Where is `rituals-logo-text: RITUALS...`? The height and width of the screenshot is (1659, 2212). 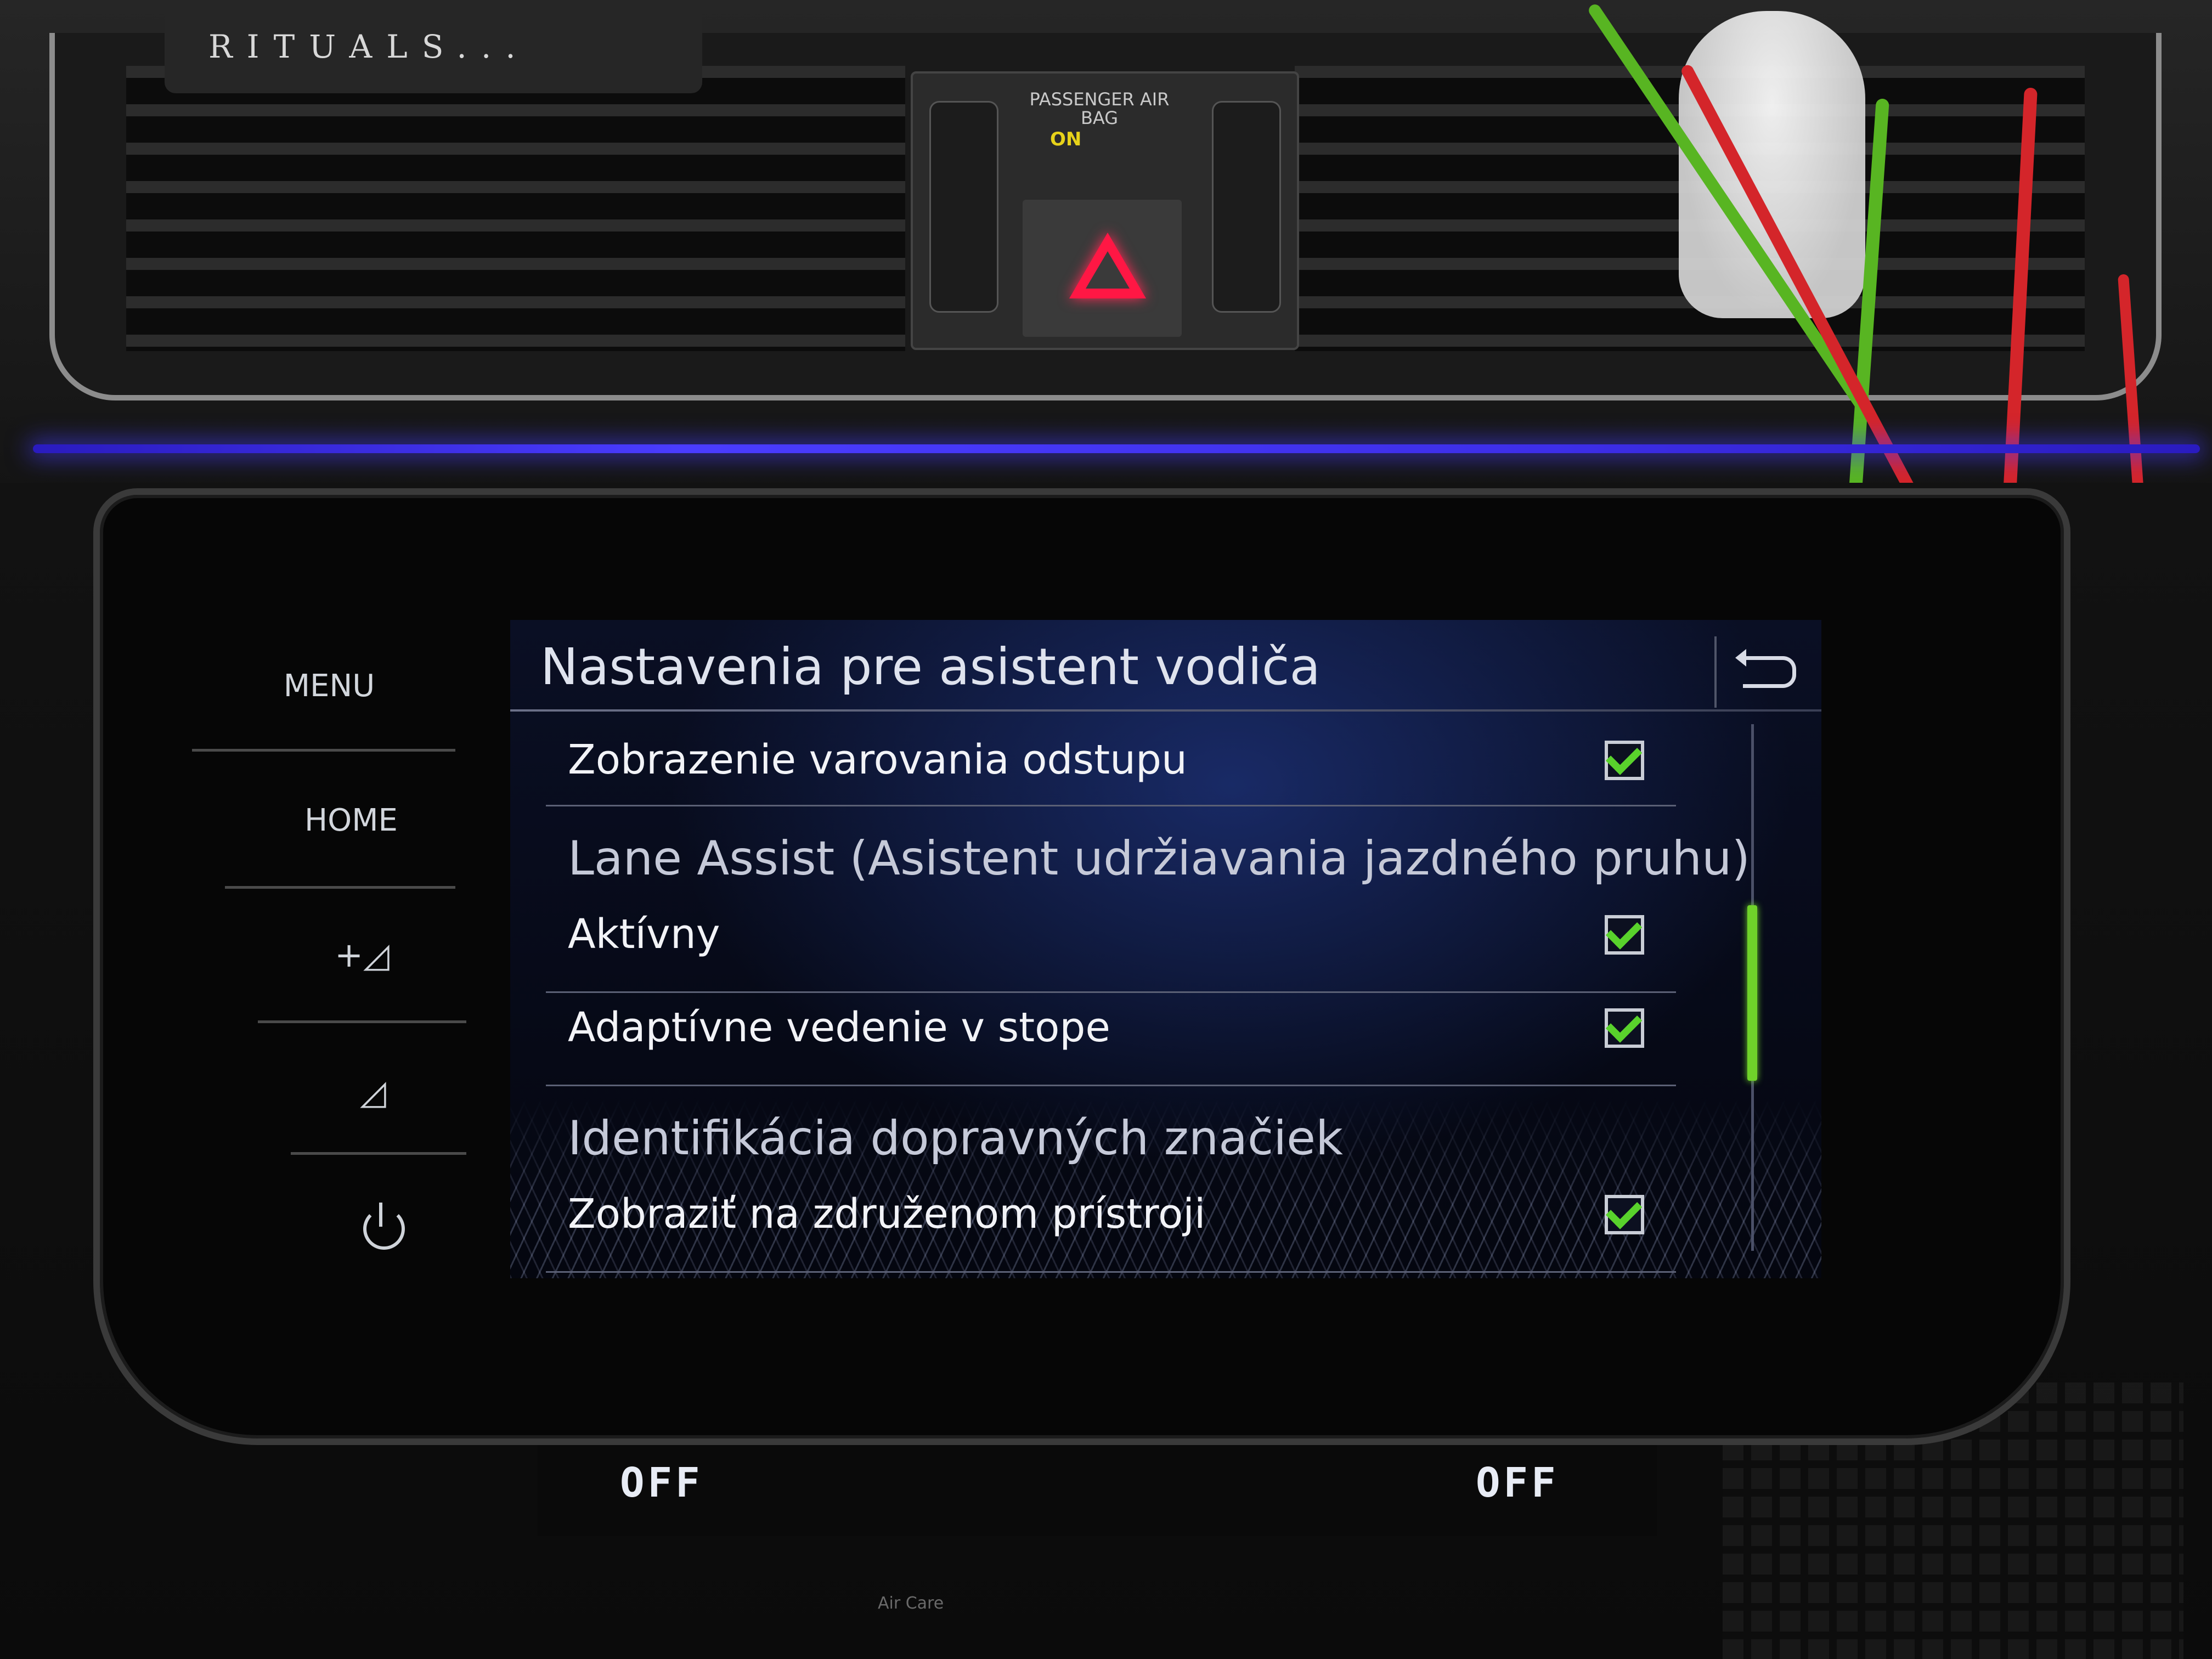
rituals-logo-text: RITUALS... is located at coordinates (369, 46).